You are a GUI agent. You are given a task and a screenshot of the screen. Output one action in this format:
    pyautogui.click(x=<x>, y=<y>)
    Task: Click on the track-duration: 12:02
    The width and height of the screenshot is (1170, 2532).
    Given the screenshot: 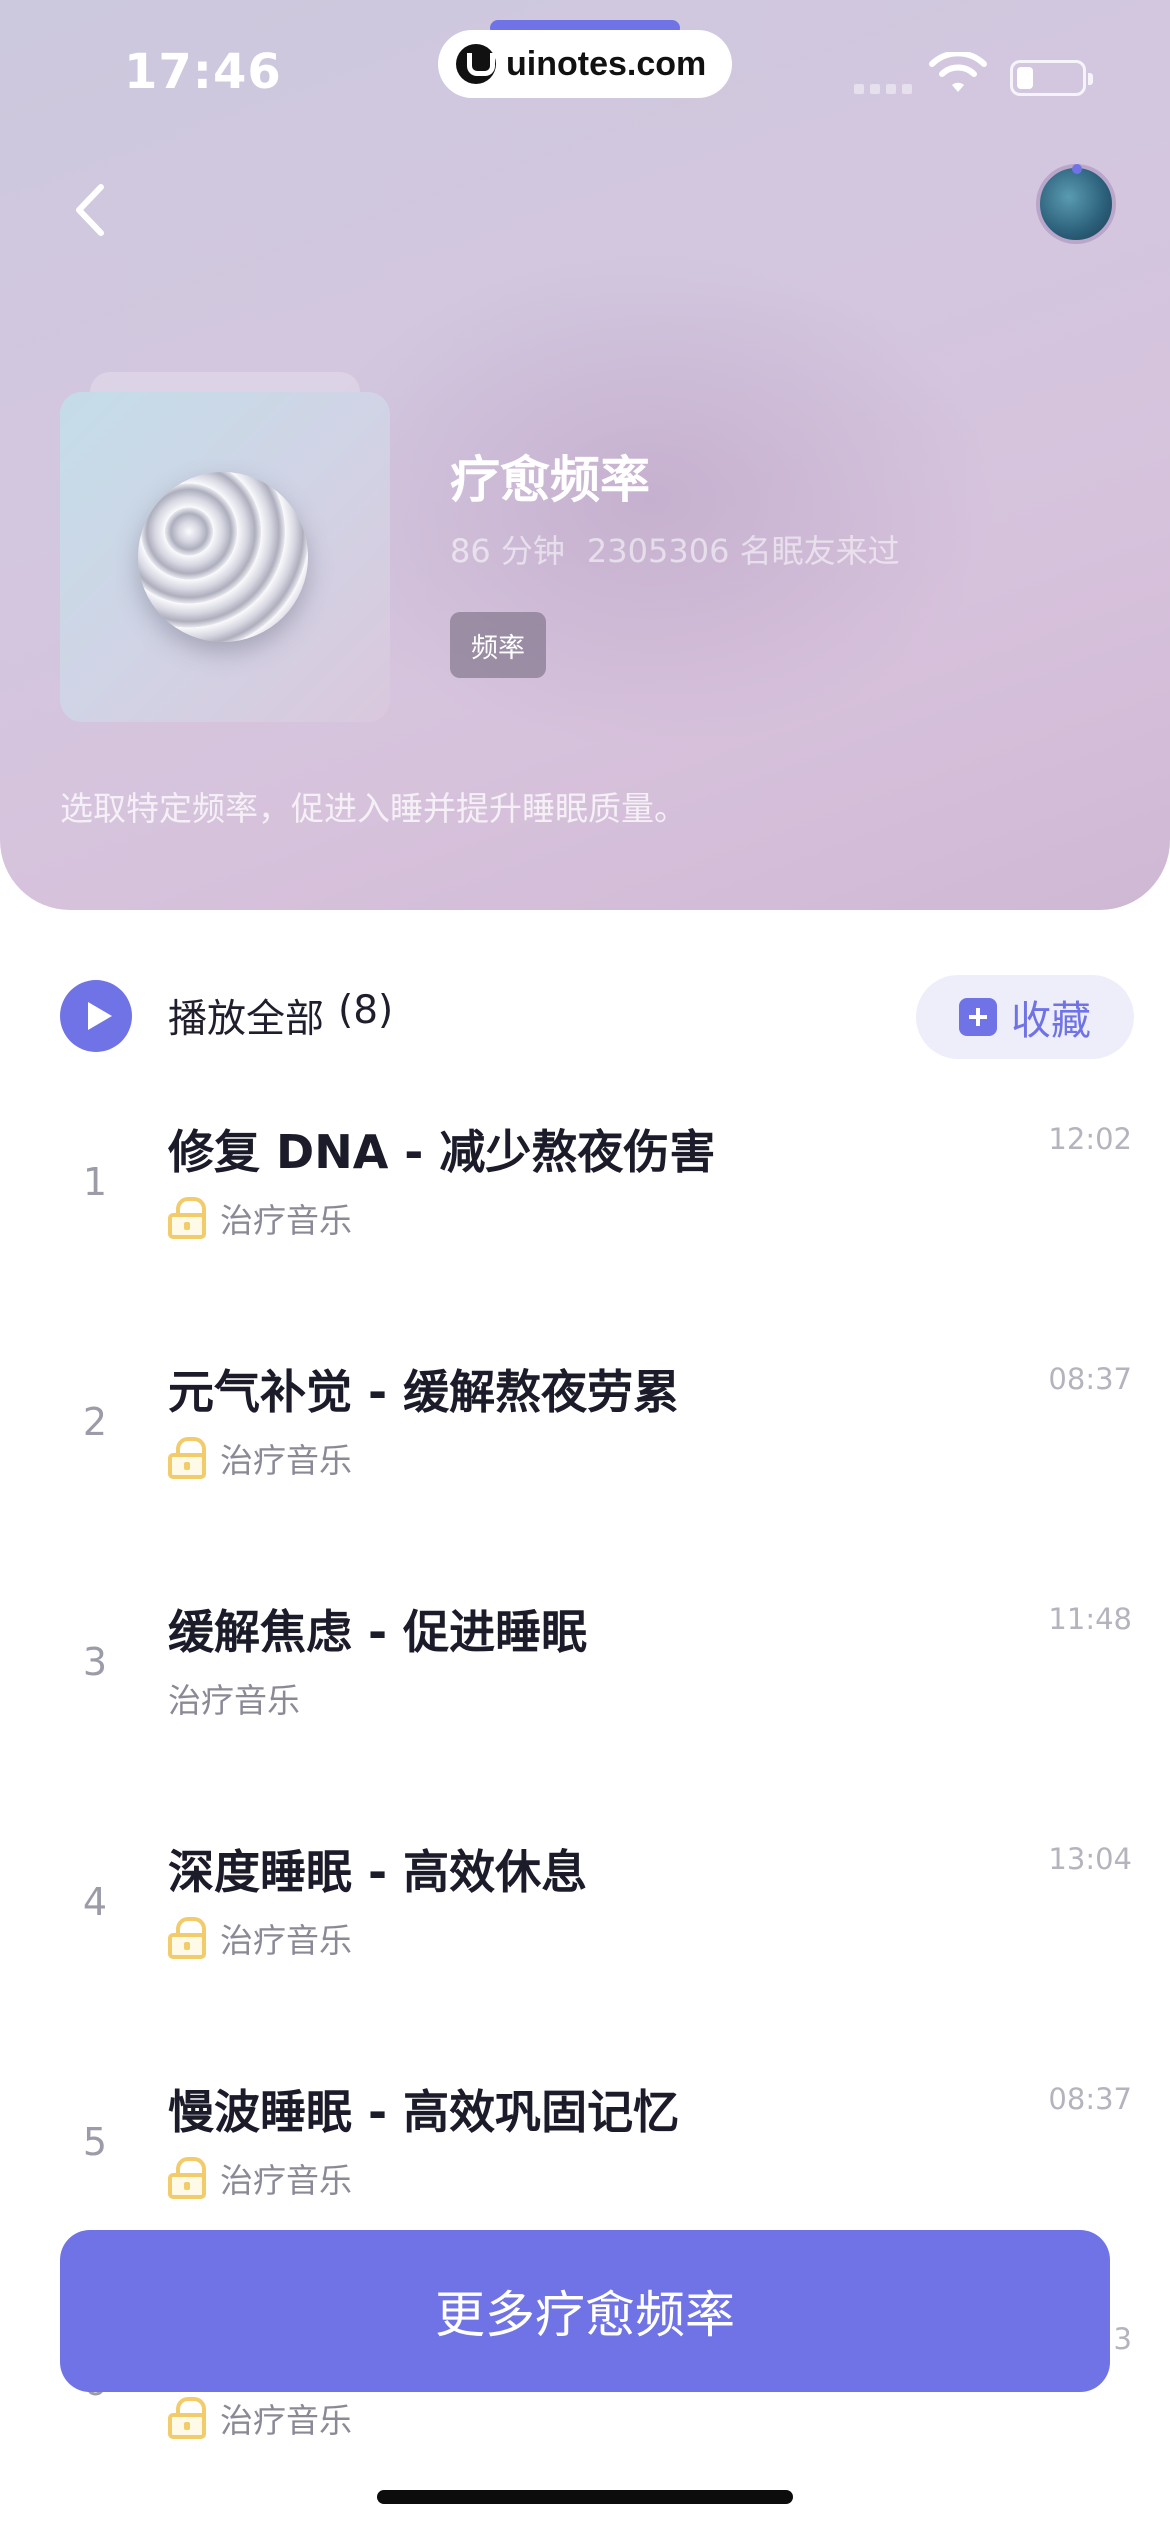 What is the action you would take?
    pyautogui.click(x=1090, y=1139)
    